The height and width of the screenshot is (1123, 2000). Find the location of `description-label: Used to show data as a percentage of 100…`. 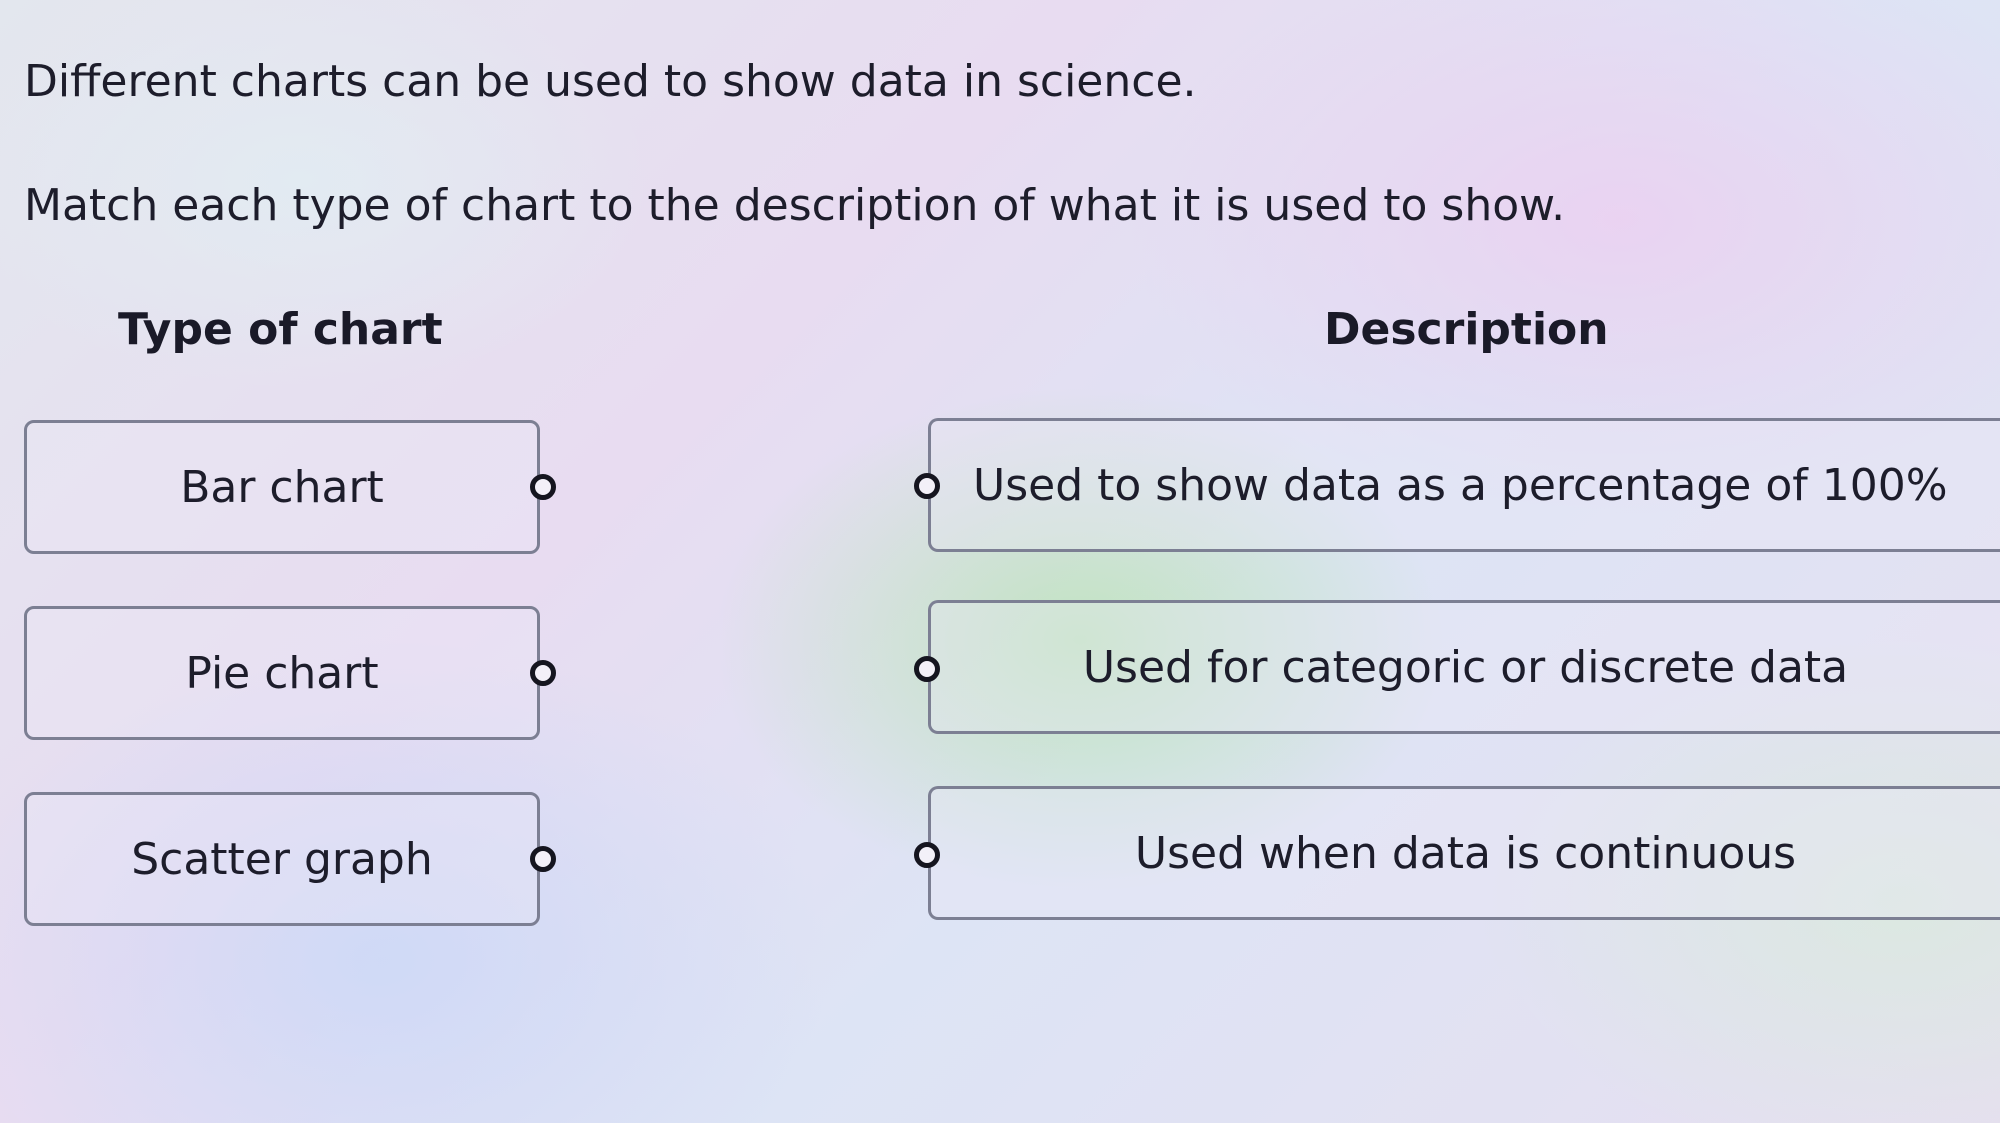

description-label: Used to show data as a percentage of 100… is located at coordinates (1460, 485).